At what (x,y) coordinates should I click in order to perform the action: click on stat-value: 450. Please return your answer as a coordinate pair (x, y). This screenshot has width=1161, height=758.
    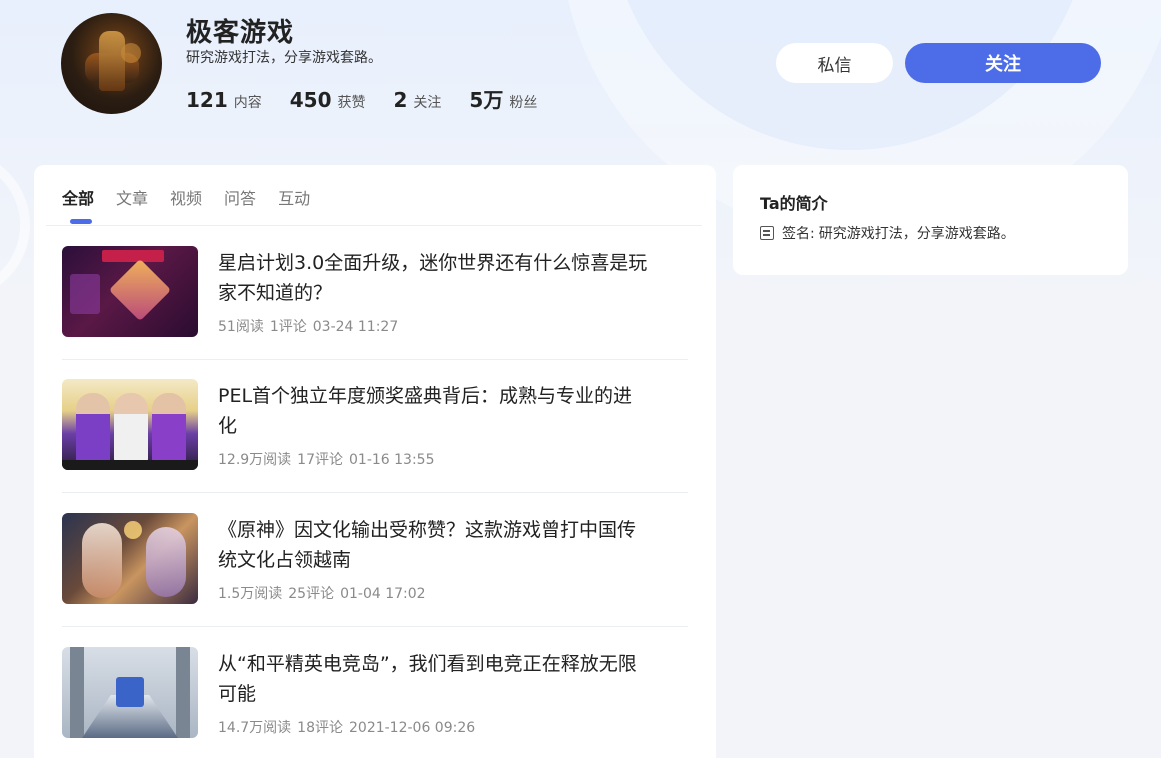
    Looking at the image, I should click on (310, 100).